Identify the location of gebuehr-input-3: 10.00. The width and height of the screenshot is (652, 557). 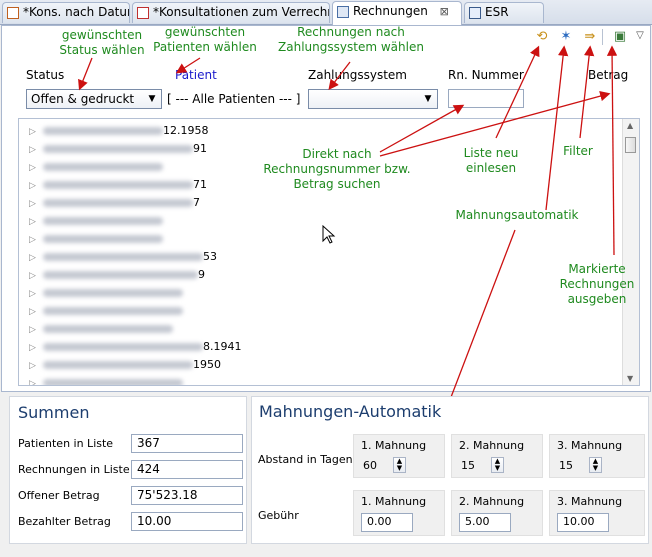
(583, 522).